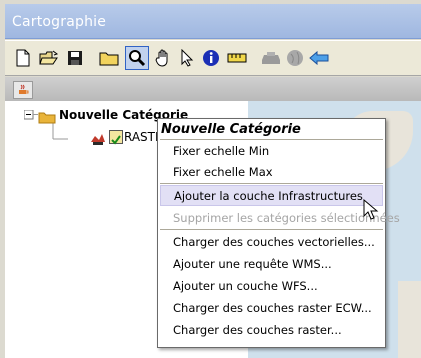 The width and height of the screenshot is (421, 358). Describe the element at coordinates (98, 140) in the screenshot. I see `raster-layer-icon` at that location.